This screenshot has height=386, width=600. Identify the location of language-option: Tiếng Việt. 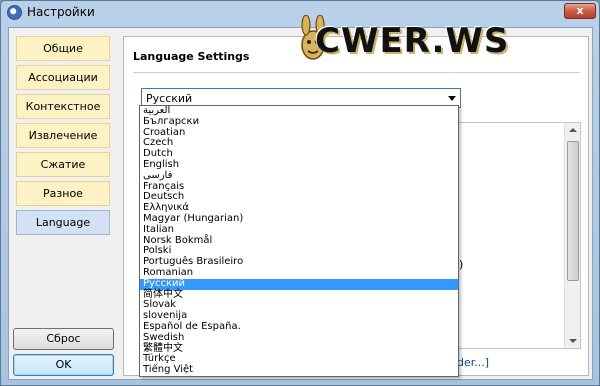
(299, 370).